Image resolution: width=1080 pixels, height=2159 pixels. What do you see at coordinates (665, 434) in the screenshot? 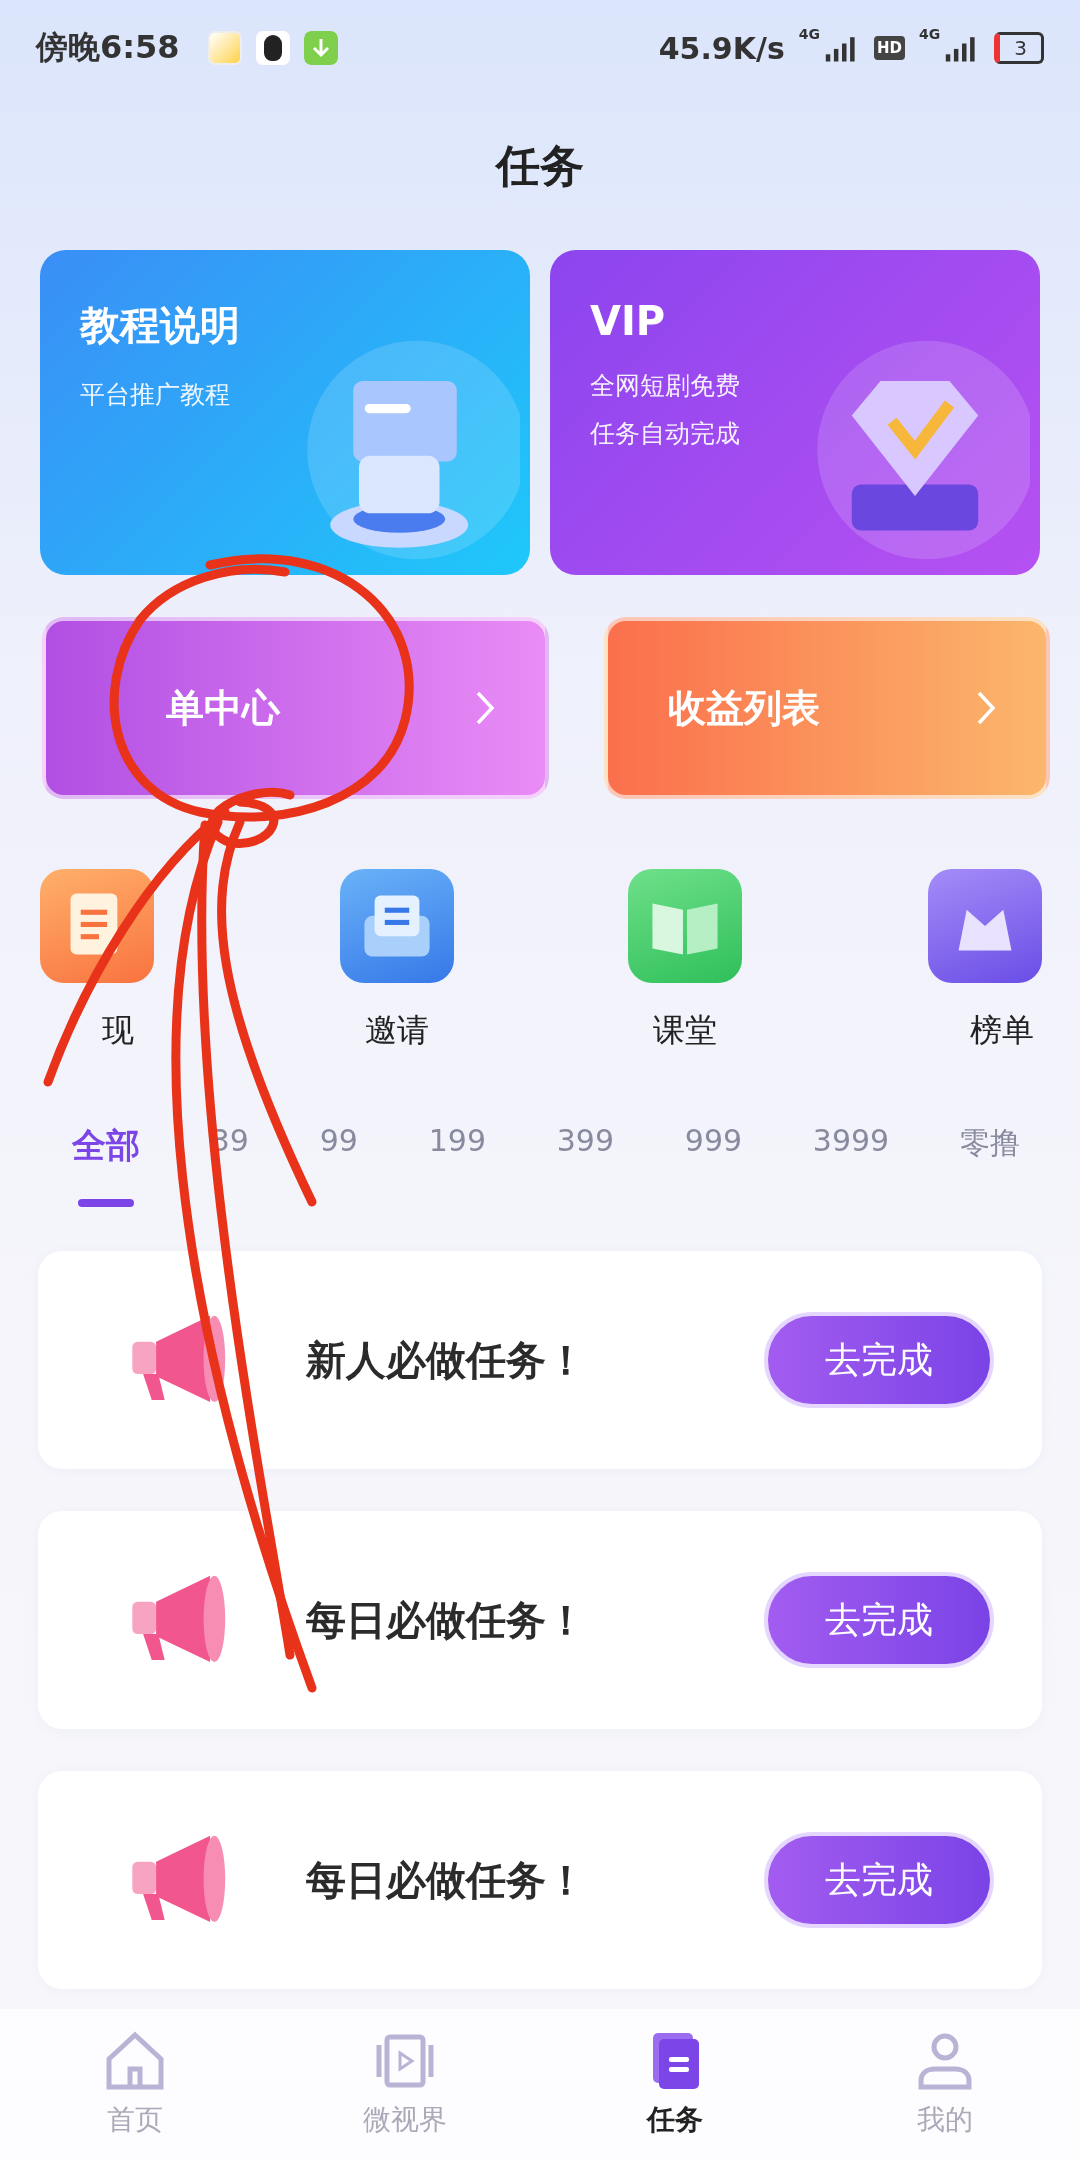
I see `promo-subtitle: 任务自动完成` at bounding box center [665, 434].